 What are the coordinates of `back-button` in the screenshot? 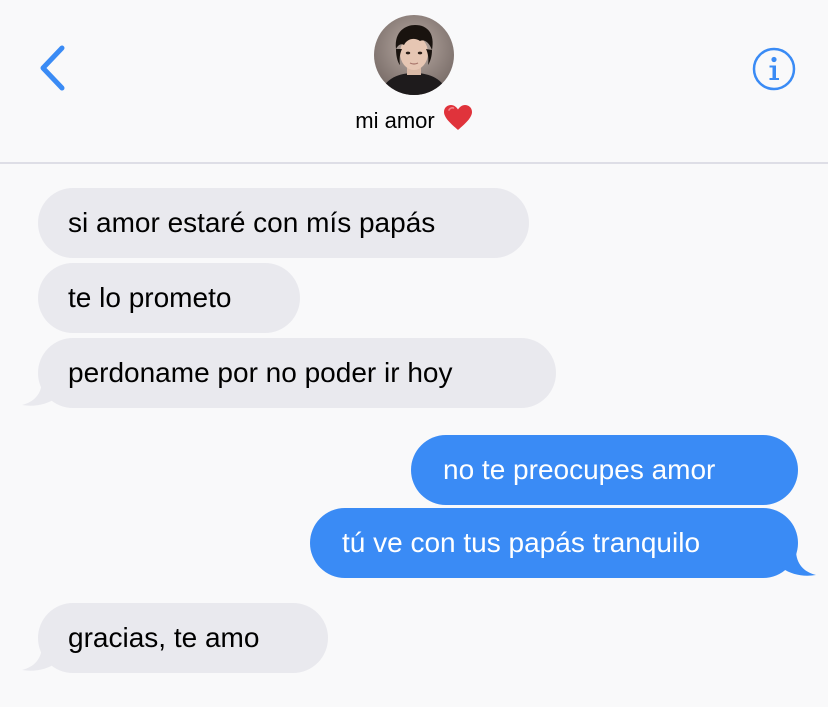 It's located at (55, 68).